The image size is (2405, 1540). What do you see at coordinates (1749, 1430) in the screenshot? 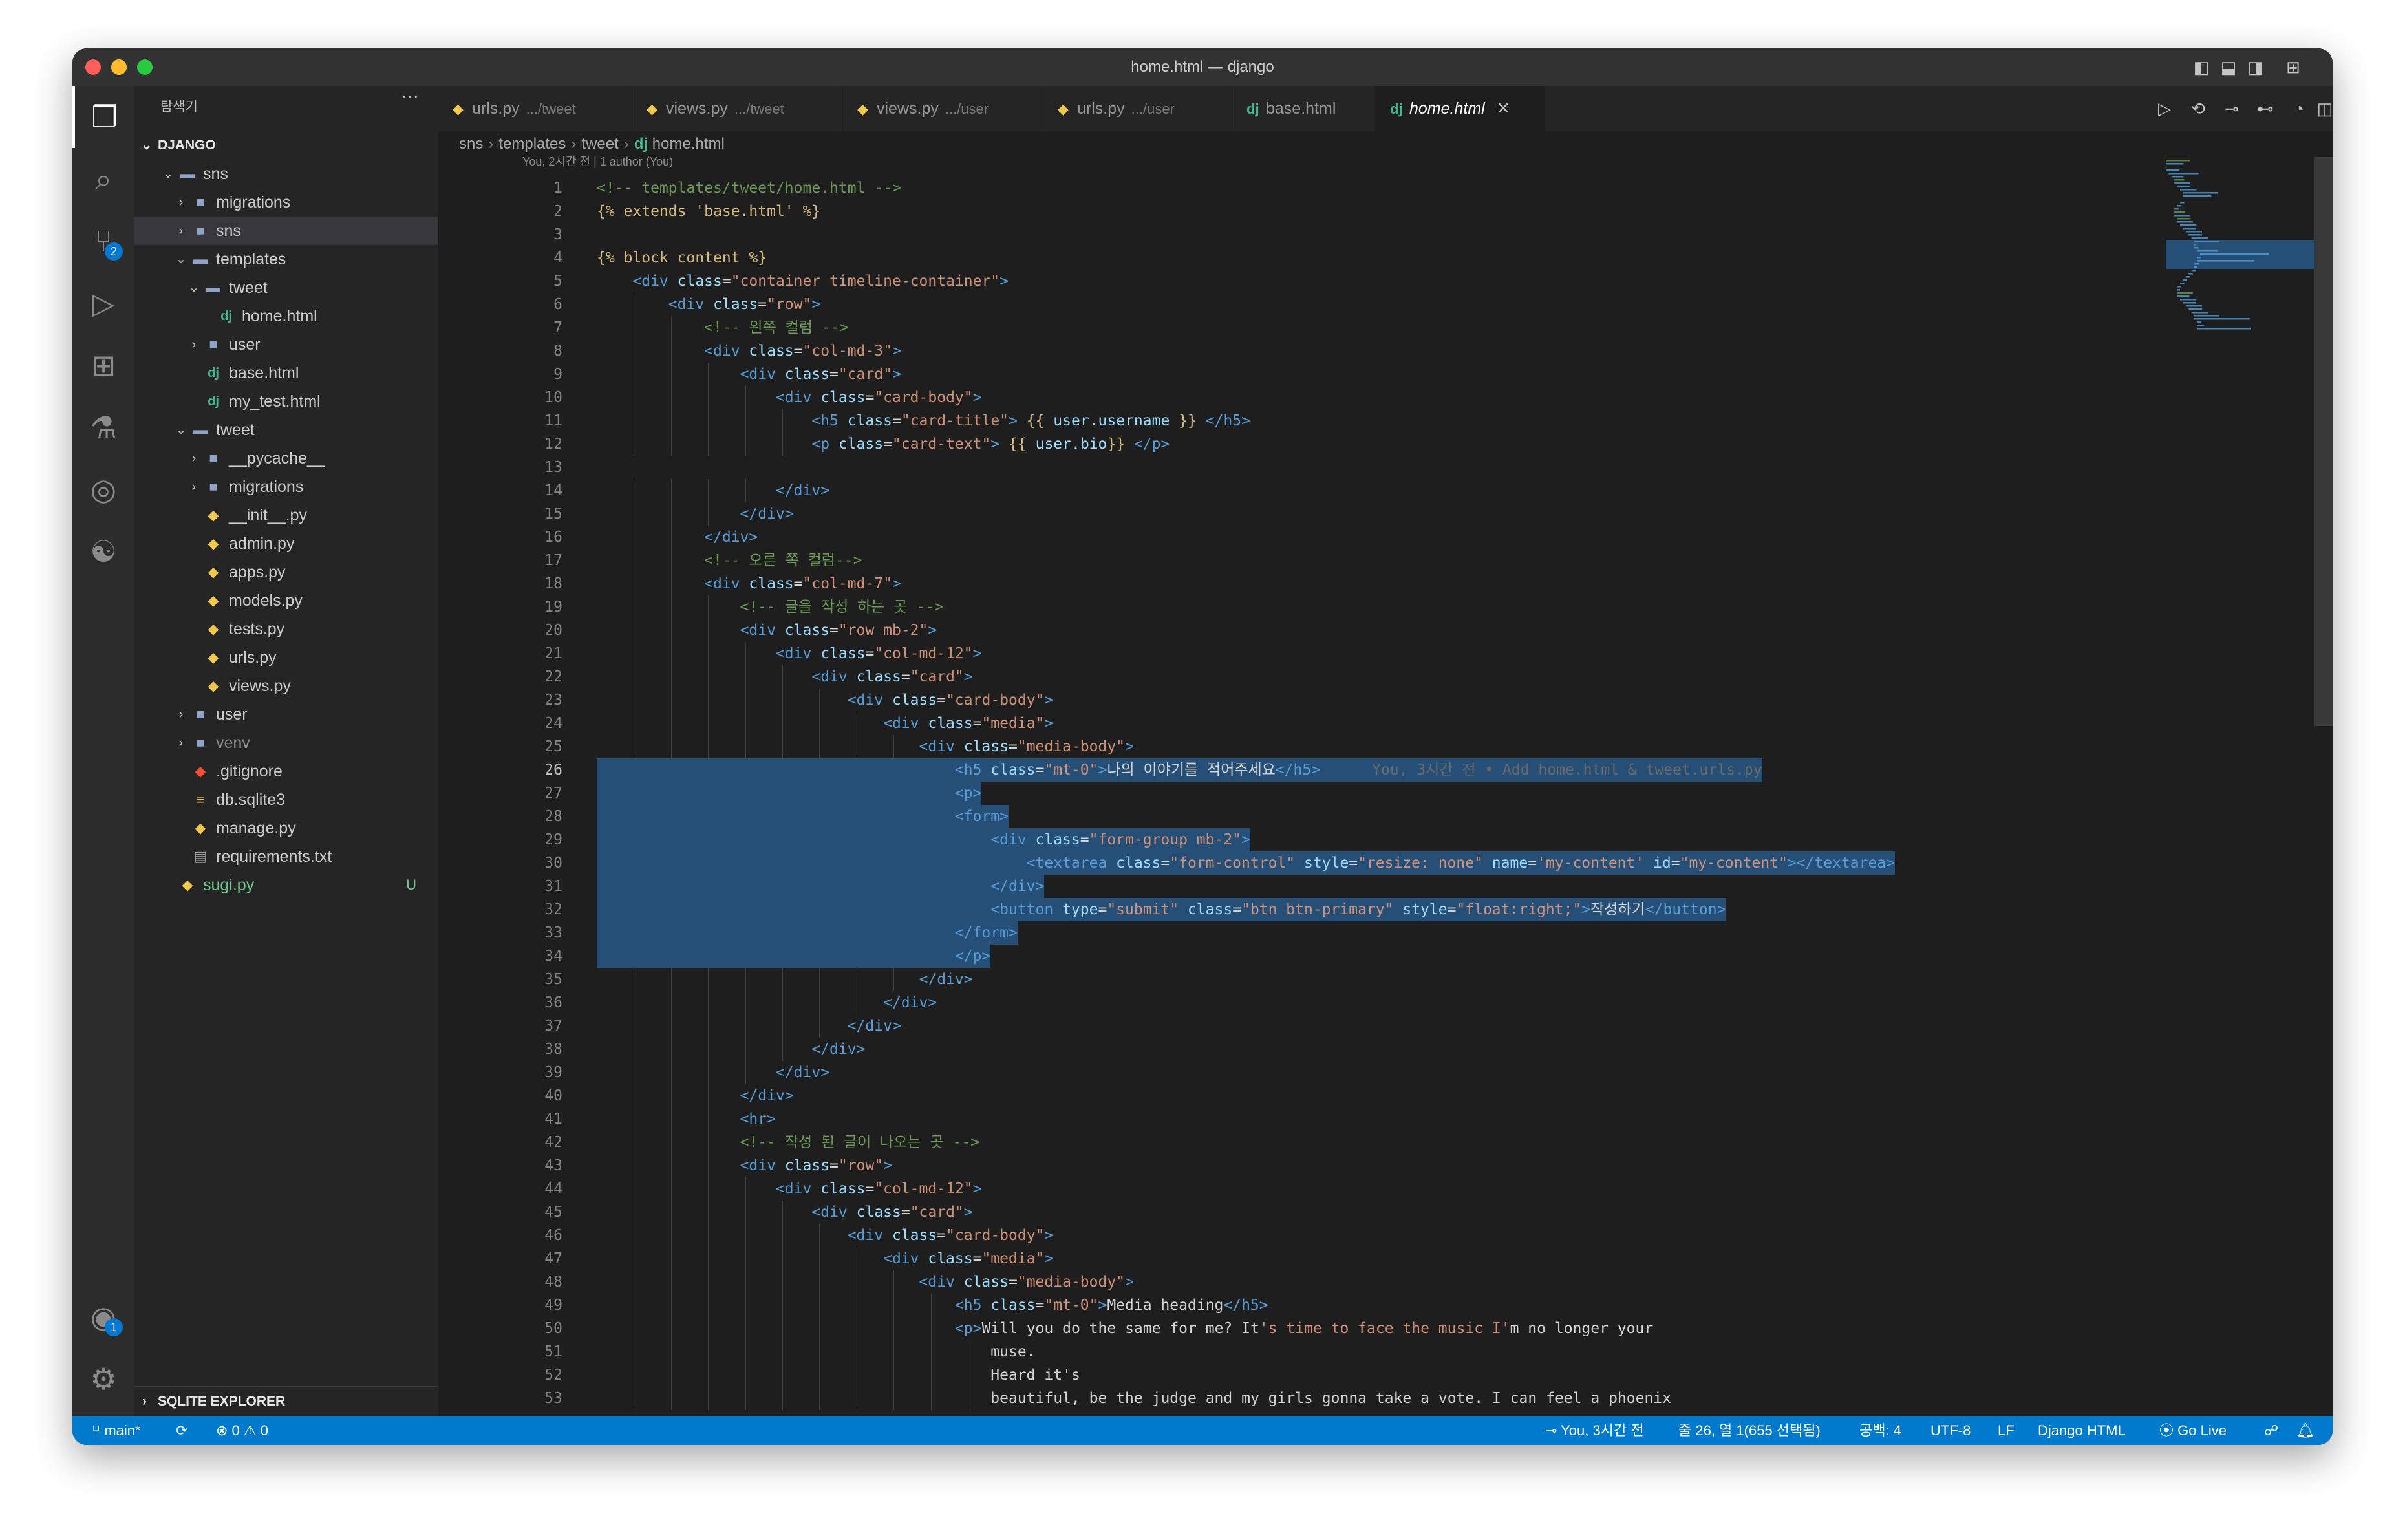
I see `cursor-position: 줄 26, 열 1(655 선택됨)` at bounding box center [1749, 1430].